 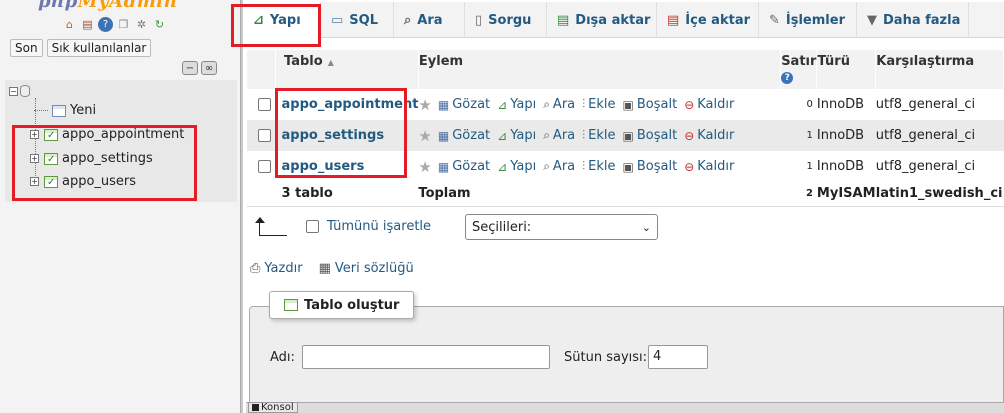 What do you see at coordinates (673, 20) in the screenshot?
I see `import-icon: ▤` at bounding box center [673, 20].